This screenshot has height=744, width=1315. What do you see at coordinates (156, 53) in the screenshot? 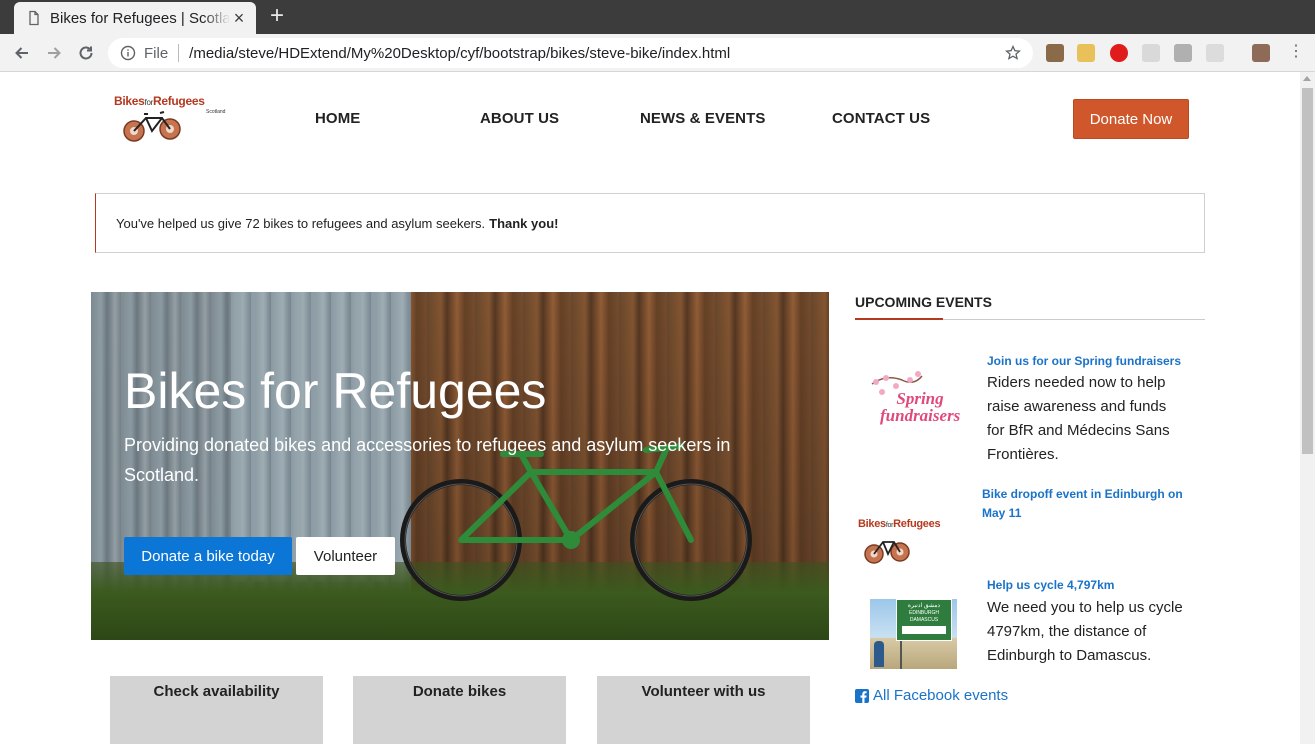
I see `url-scheme: File` at bounding box center [156, 53].